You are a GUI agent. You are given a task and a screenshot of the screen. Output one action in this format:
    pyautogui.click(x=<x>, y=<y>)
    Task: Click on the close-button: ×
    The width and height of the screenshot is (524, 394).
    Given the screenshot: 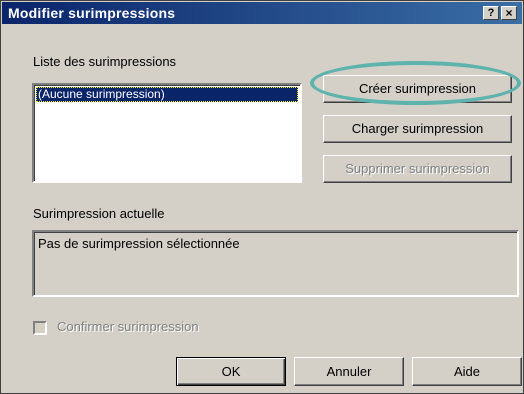 What is the action you would take?
    pyautogui.click(x=509, y=13)
    